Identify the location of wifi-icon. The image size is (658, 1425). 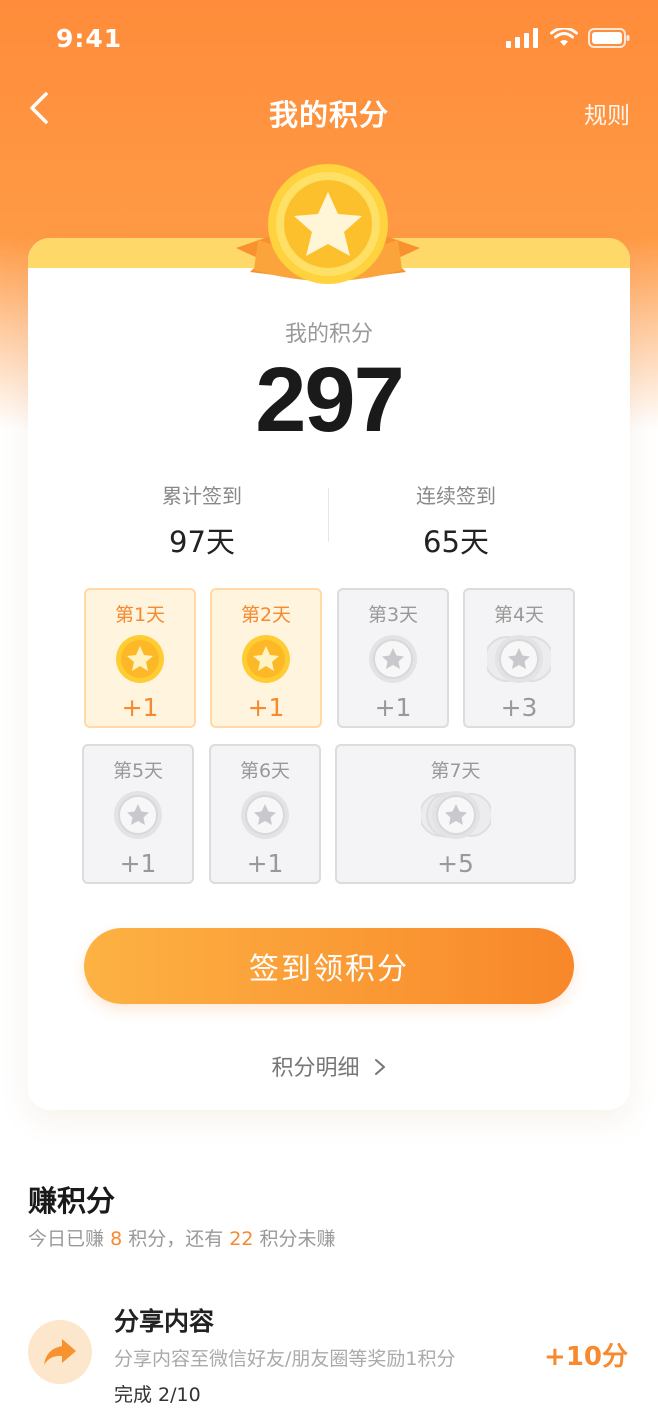
(564, 37).